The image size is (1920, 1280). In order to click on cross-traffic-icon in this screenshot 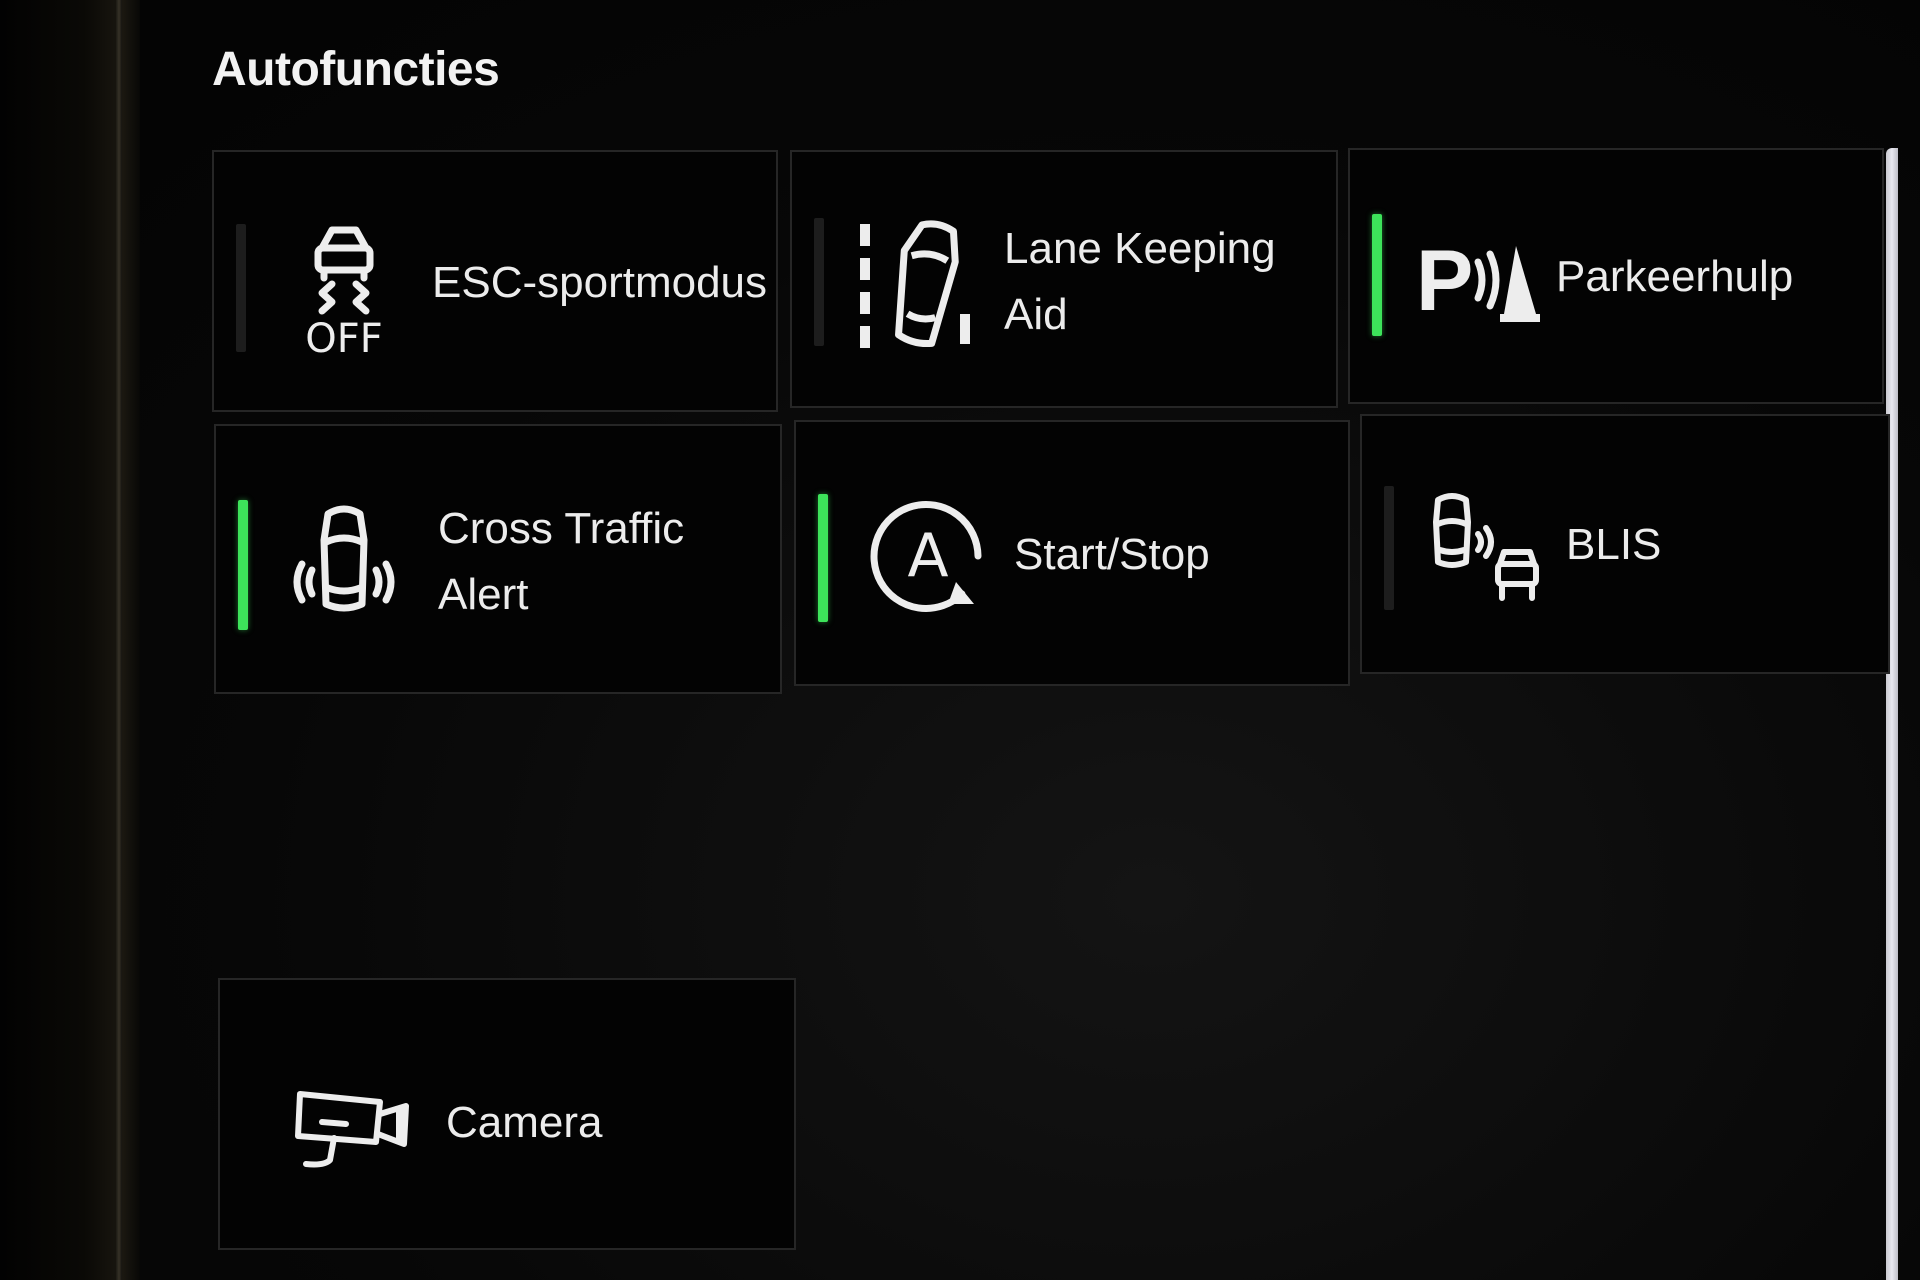, I will do `click(344, 559)`.